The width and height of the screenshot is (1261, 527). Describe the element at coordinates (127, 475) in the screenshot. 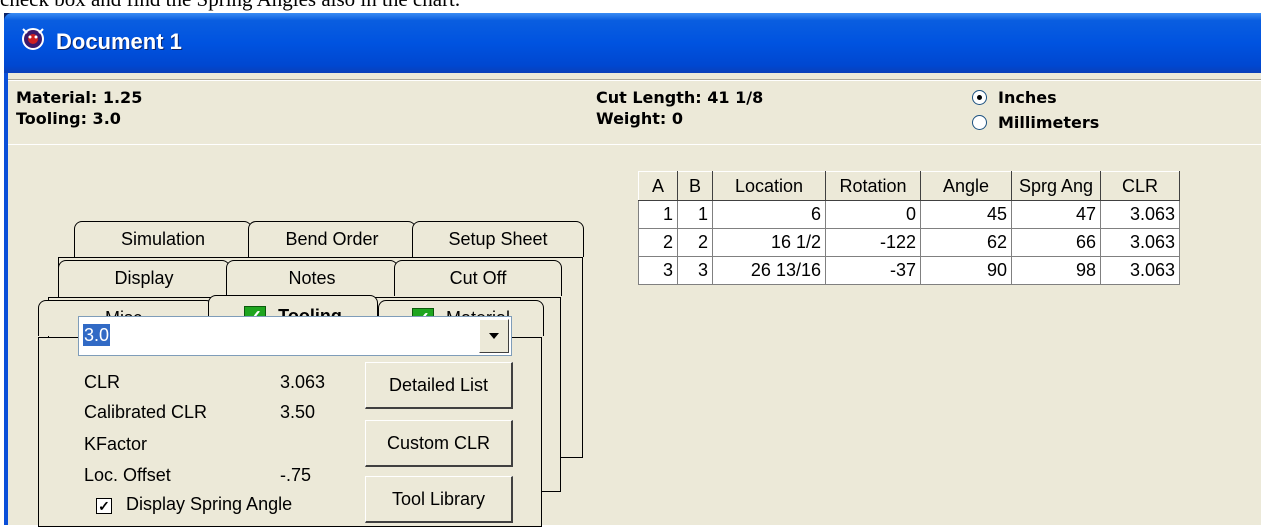

I see `loc-offset-label: Loc. Offset` at that location.